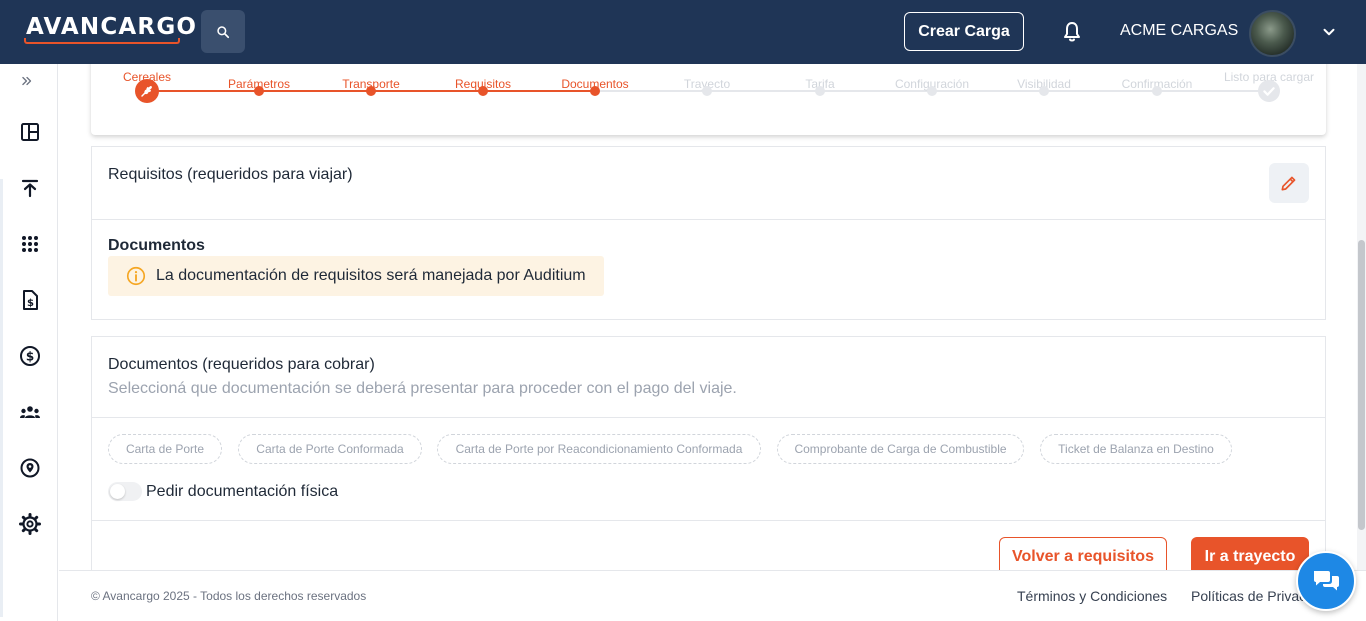 Image resolution: width=1366 pixels, height=621 pixels. What do you see at coordinates (156, 245) in the screenshot?
I see `documents-heading: Documentos` at bounding box center [156, 245].